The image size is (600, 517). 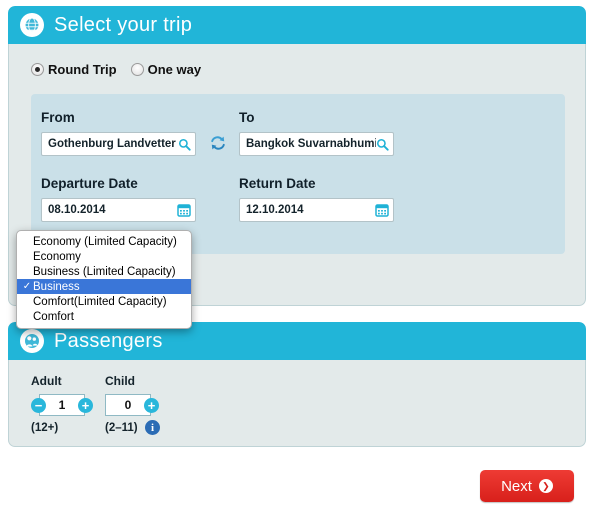 I want to click on dropdown-option-economy-limited: Economy (Limited Capacity), so click(x=104, y=241).